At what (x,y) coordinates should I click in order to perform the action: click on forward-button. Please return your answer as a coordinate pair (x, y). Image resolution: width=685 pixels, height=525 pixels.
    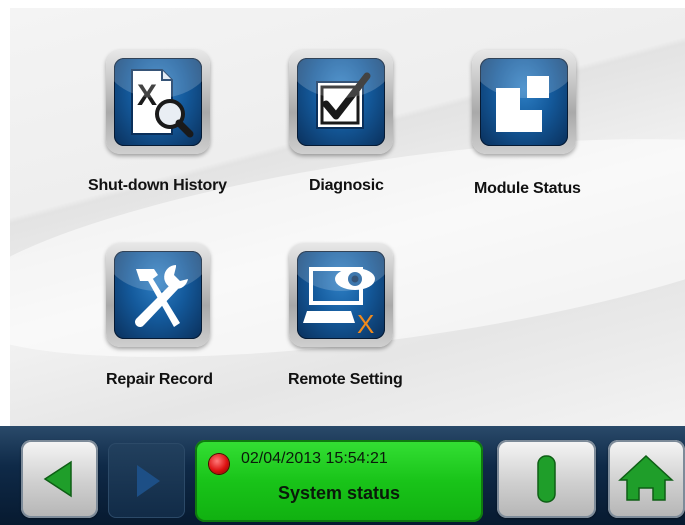
    Looking at the image, I should click on (146, 480).